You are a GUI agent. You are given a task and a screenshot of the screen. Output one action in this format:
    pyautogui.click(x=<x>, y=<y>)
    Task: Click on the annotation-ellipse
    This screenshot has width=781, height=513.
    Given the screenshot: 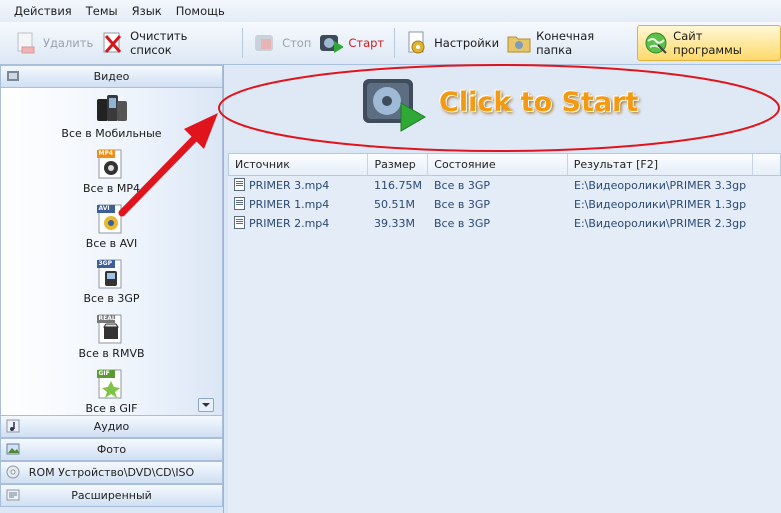 What is the action you would take?
    pyautogui.click(x=499, y=108)
    